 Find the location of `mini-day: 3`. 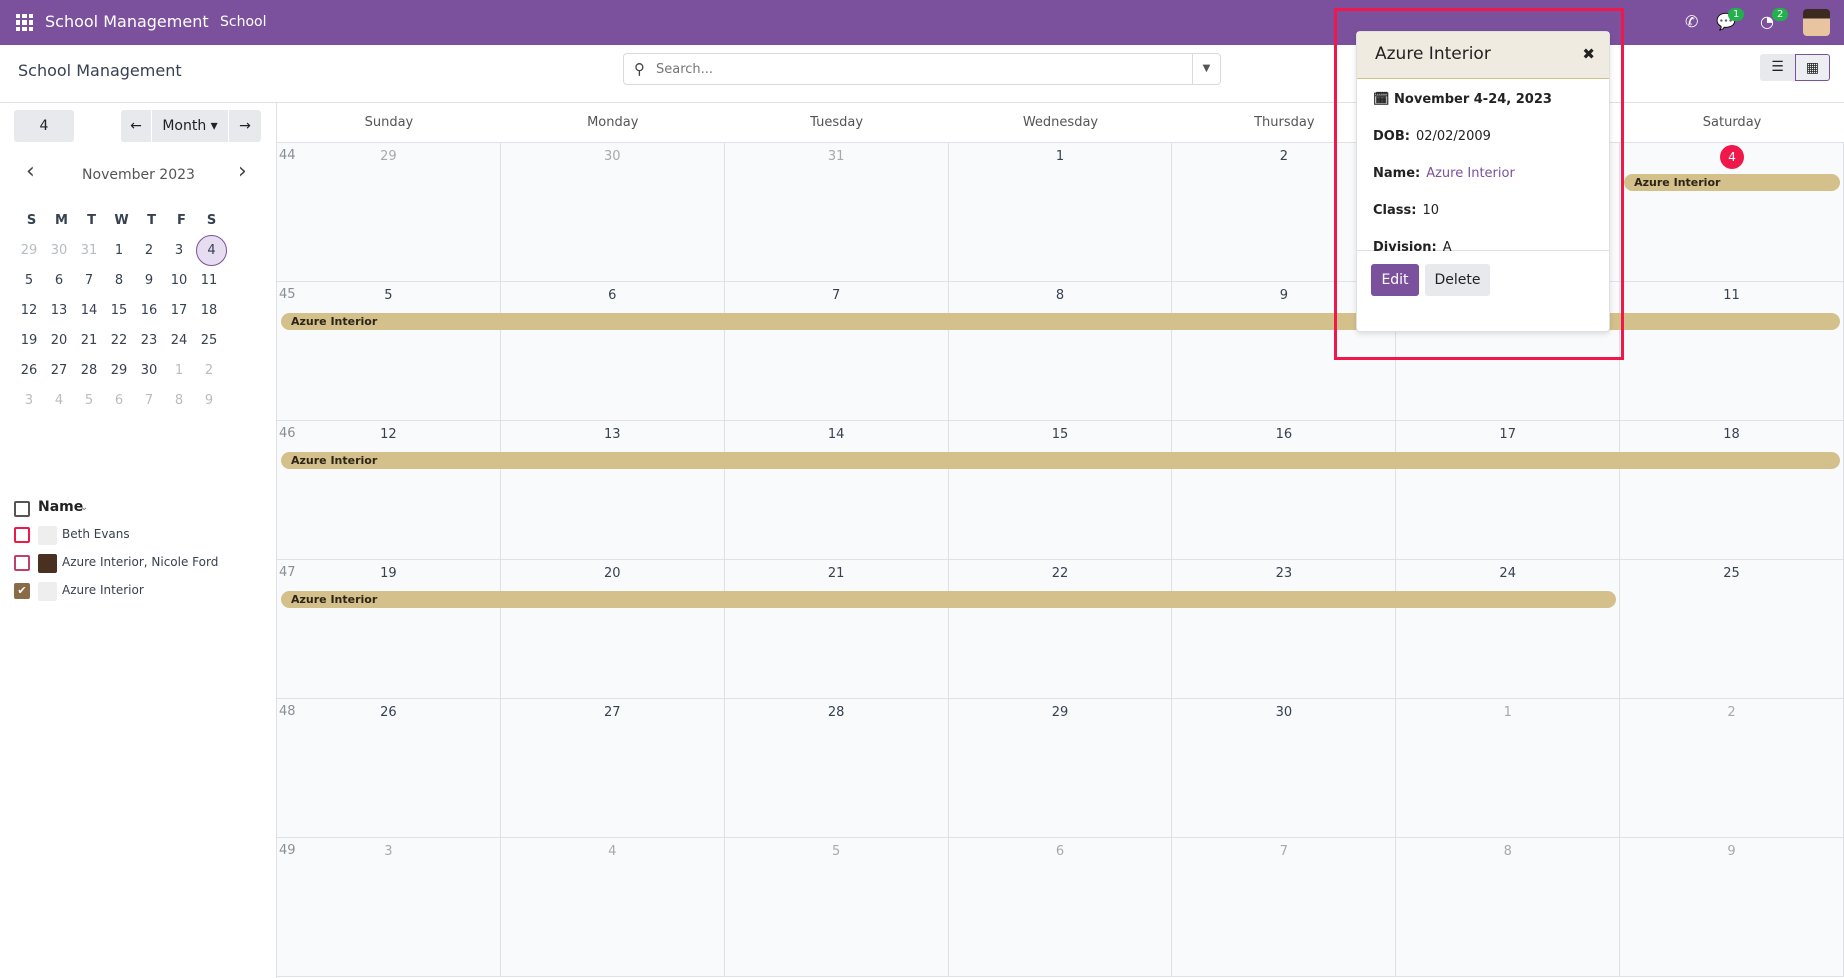

mini-day: 3 is located at coordinates (29, 400).